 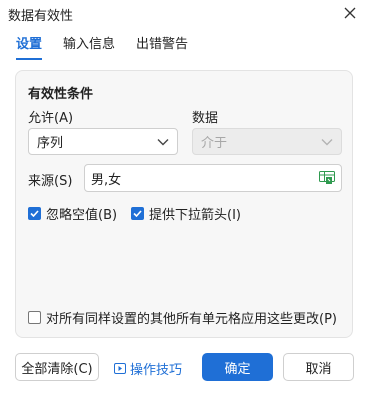 I want to click on ignore-blank-checkbox: 忽略空值(B), so click(x=72, y=213).